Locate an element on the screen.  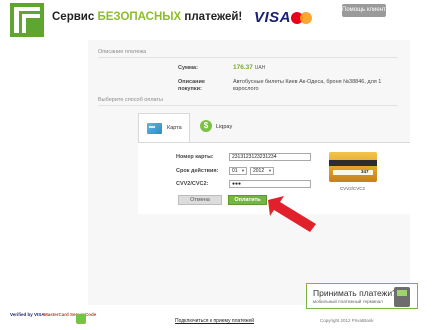
expiry-label: Срок действия: is located at coordinates (197, 171).